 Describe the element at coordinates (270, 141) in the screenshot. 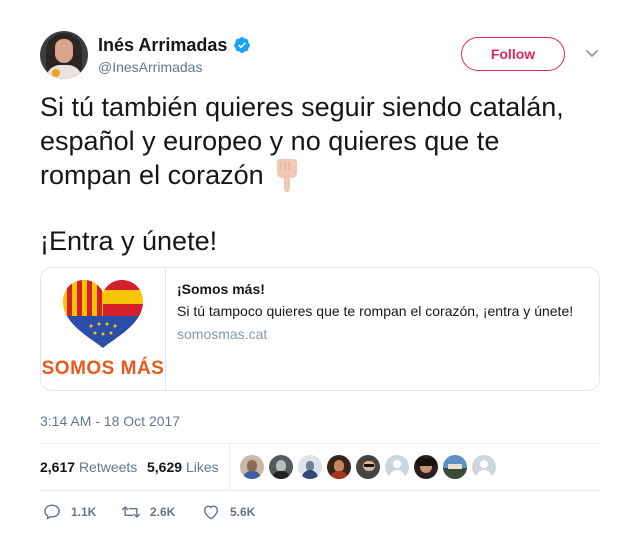

I see `tweet-line: español y europeo y no quieres que te` at that location.